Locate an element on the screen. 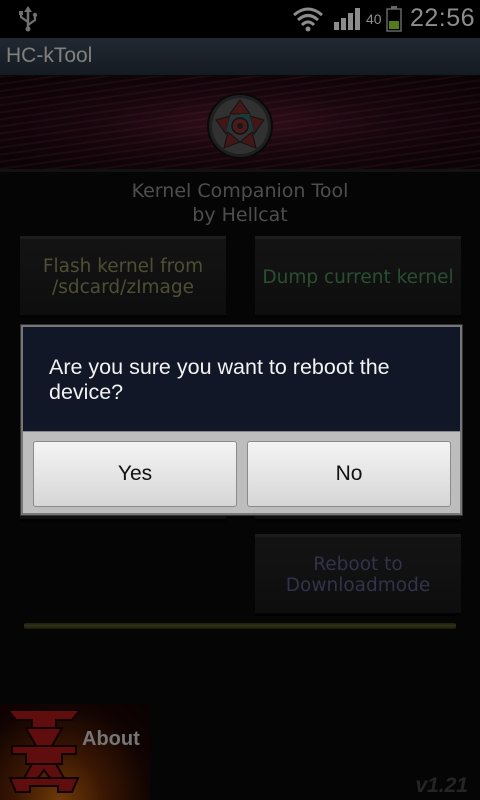 The width and height of the screenshot is (480, 800). dialog-button-bar: Yes No is located at coordinates (241, 472).